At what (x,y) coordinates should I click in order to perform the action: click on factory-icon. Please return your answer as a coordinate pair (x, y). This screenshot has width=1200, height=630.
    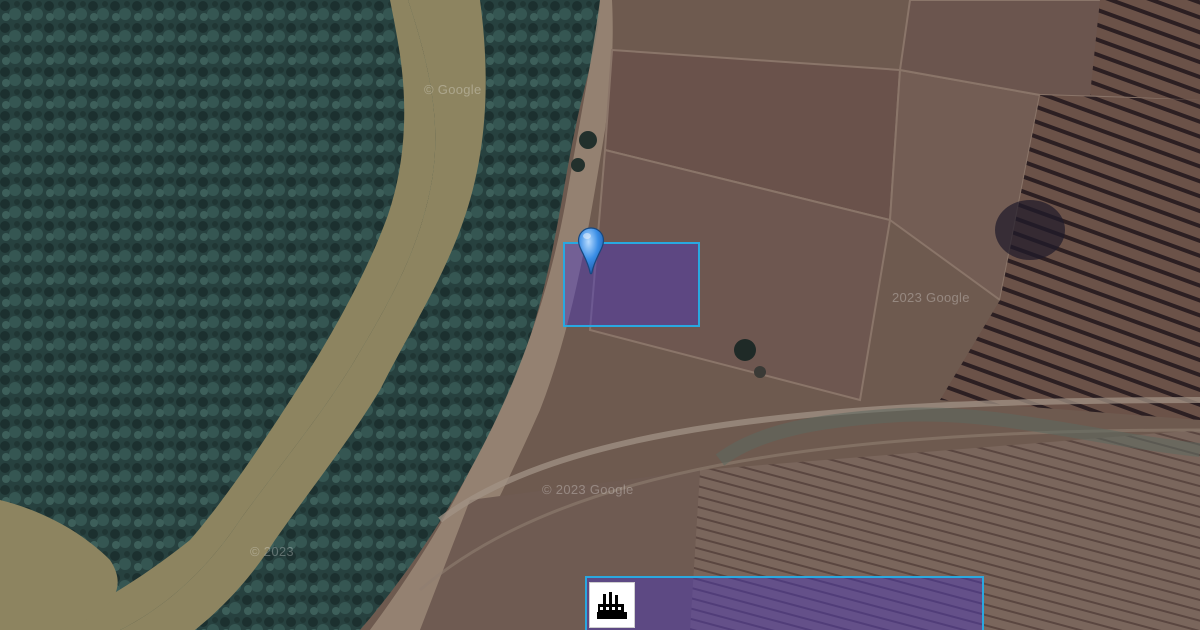
    Looking at the image, I should click on (612, 605).